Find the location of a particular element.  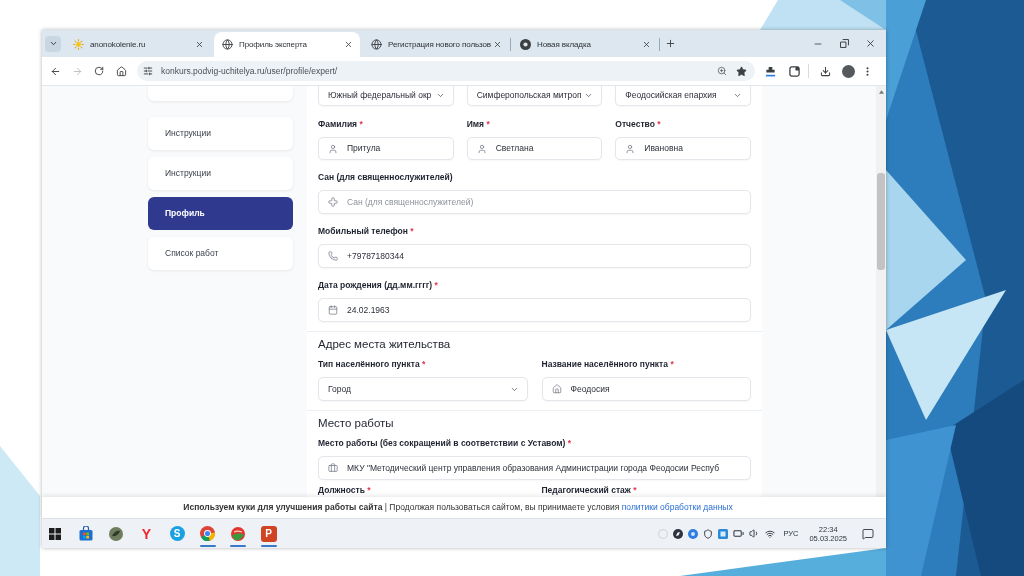

square-icon is located at coordinates (794, 71).